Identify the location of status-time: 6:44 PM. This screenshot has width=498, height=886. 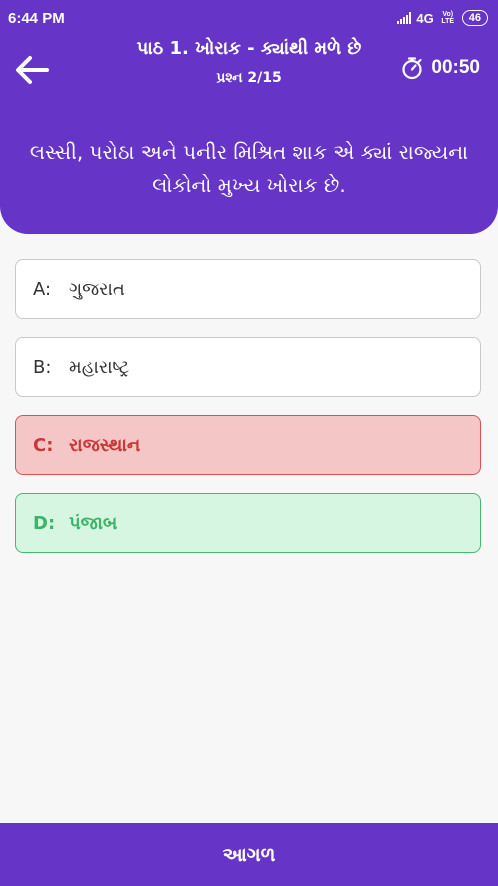
(36, 18).